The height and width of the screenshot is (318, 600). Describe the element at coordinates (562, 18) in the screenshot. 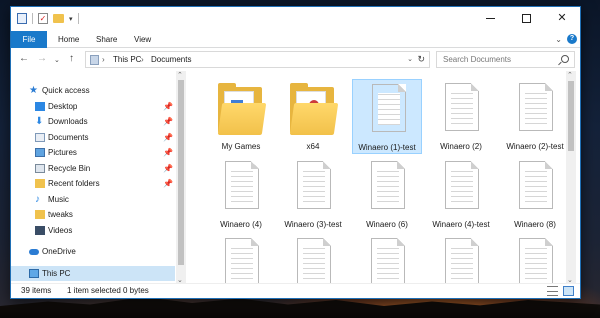

I see `close-button: ✕` at that location.